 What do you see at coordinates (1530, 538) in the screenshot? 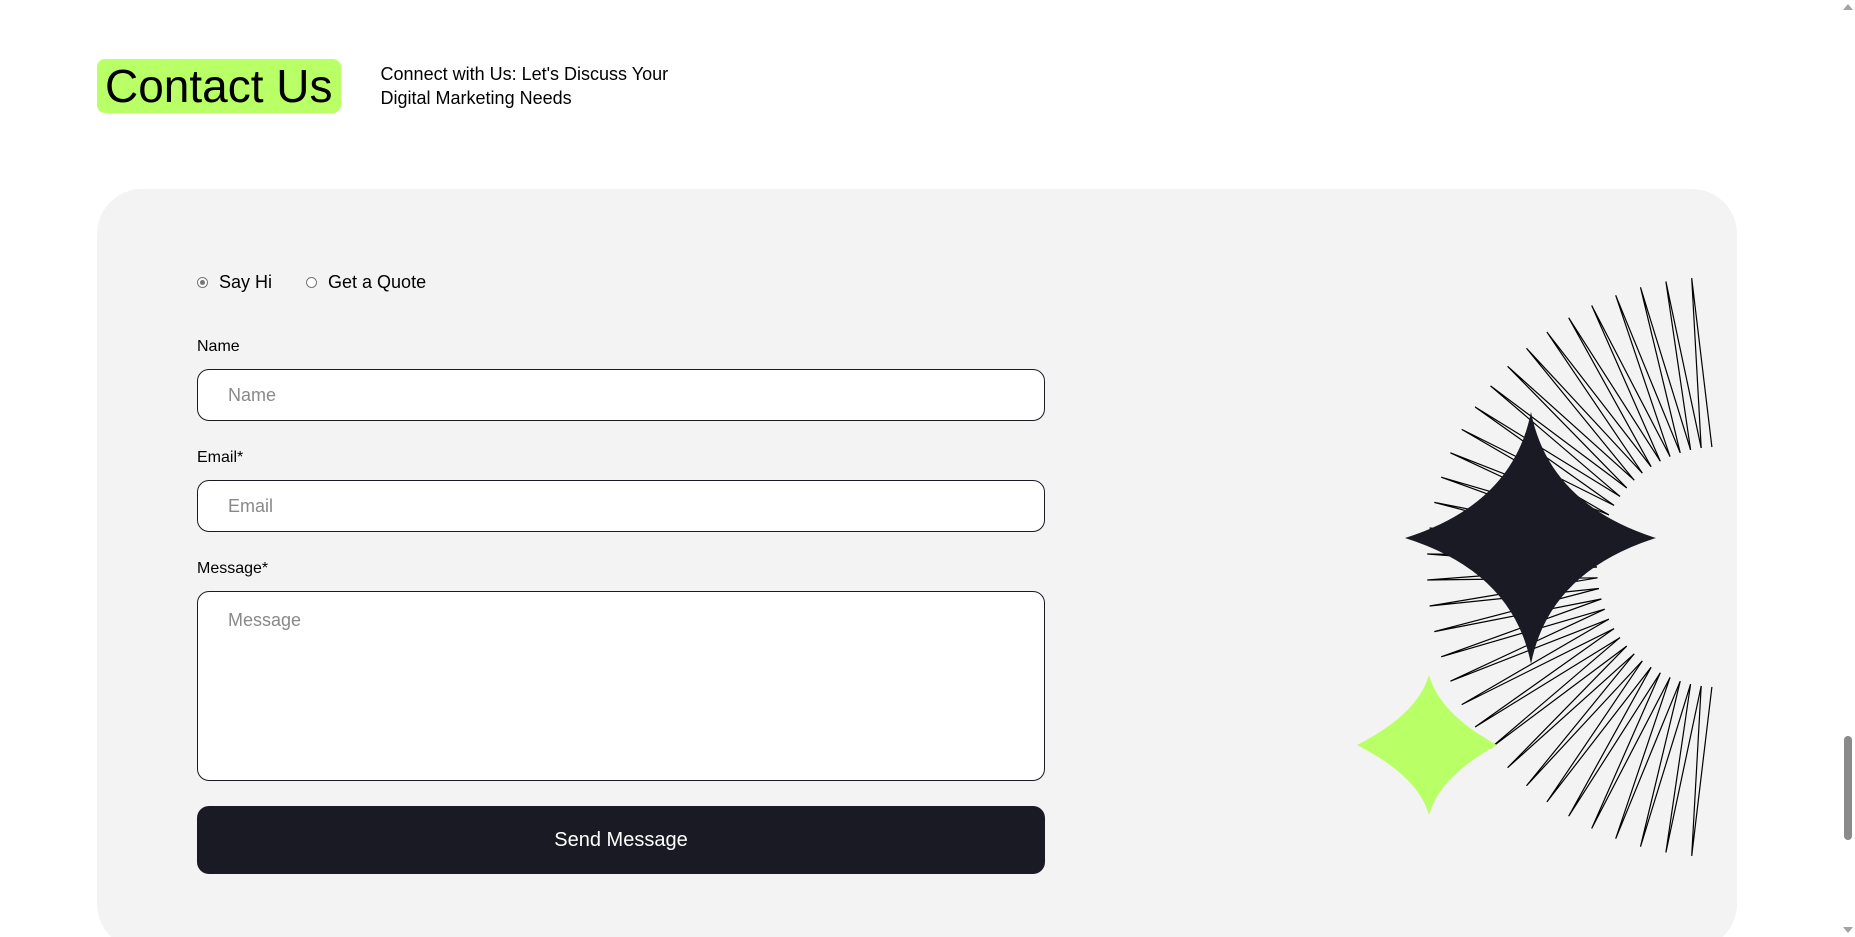
I see `dark-star-icon` at bounding box center [1530, 538].